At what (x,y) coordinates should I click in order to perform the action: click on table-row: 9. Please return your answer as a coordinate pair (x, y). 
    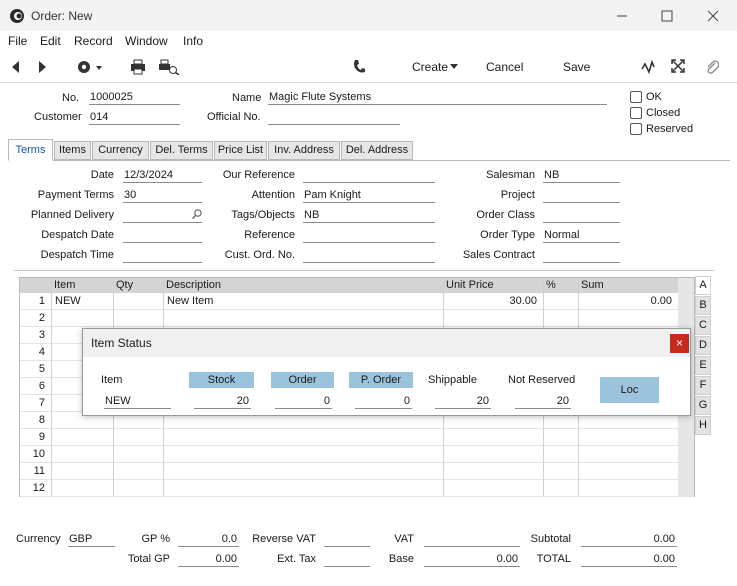
    Looking at the image, I should click on (357, 437).